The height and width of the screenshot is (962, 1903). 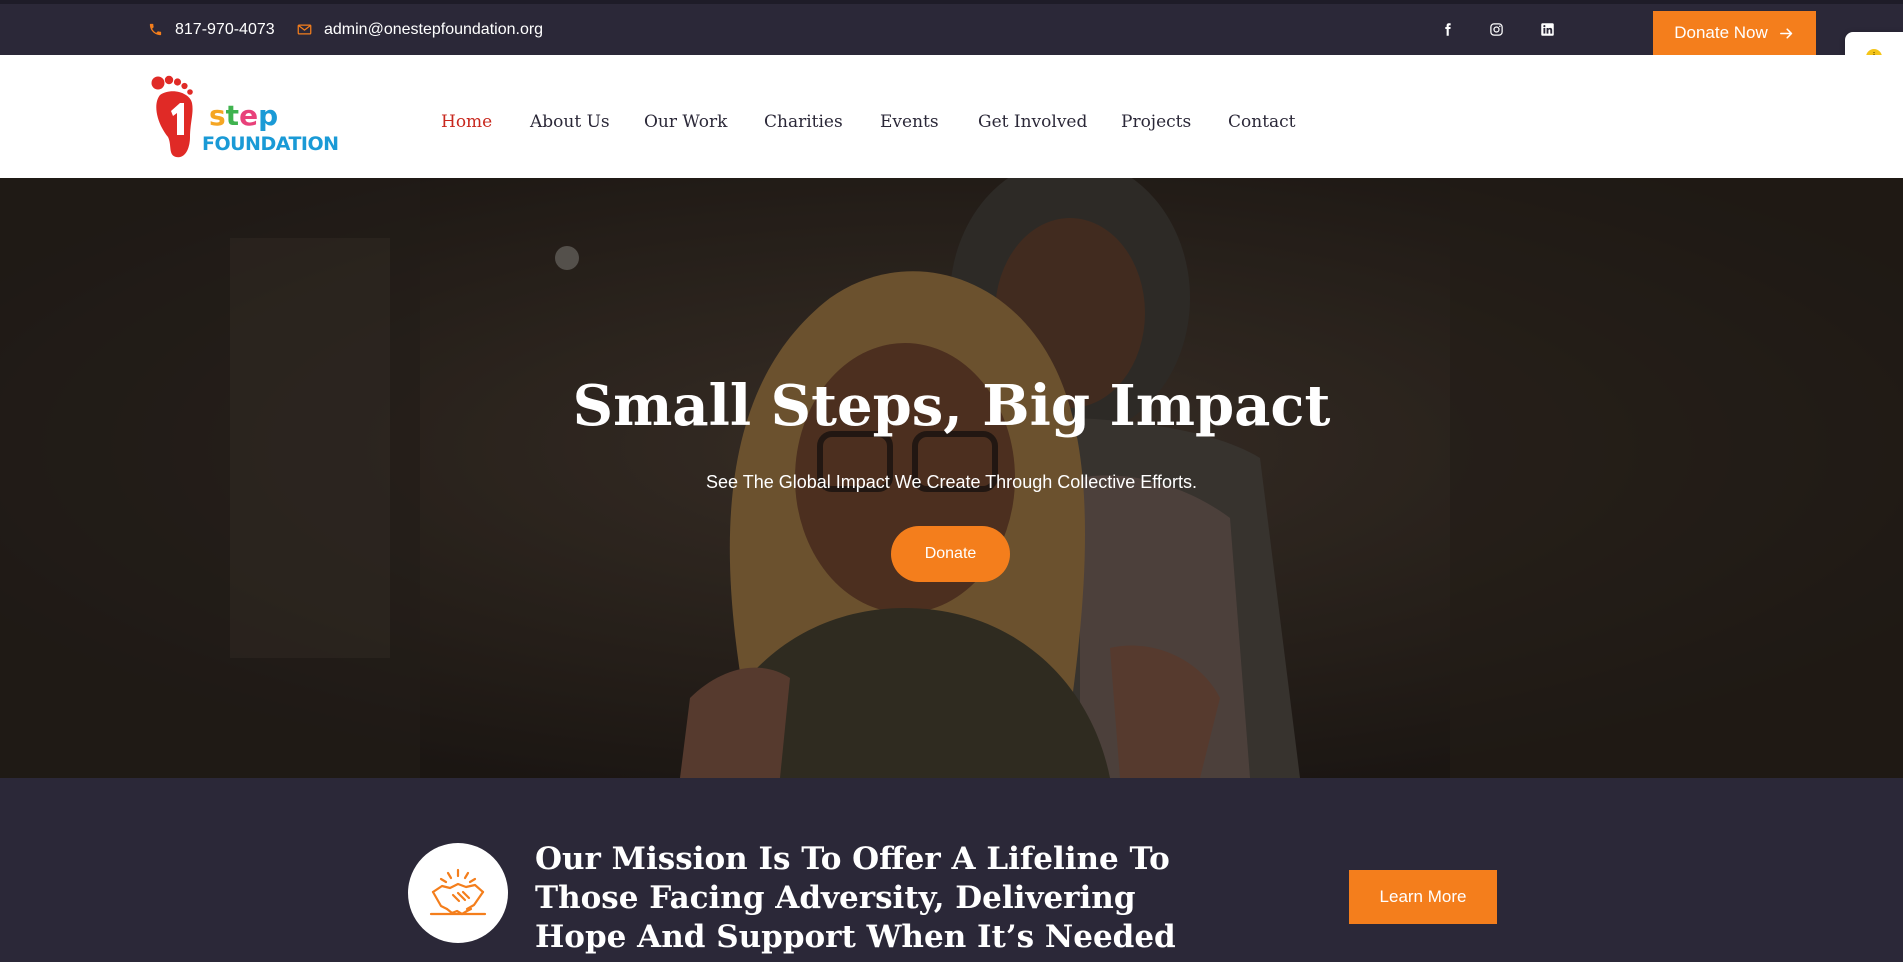 I want to click on email-contact: admin@onestepfoundation.org, so click(x=420, y=29).